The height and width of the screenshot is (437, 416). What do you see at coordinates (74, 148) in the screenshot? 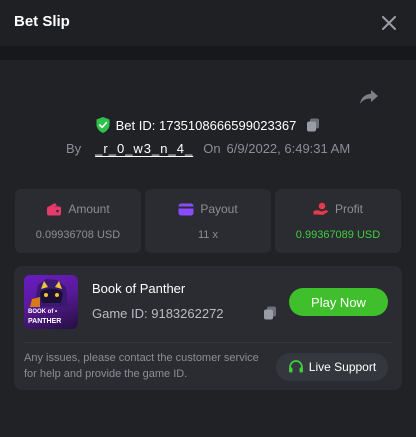
I see `by-label: By` at bounding box center [74, 148].